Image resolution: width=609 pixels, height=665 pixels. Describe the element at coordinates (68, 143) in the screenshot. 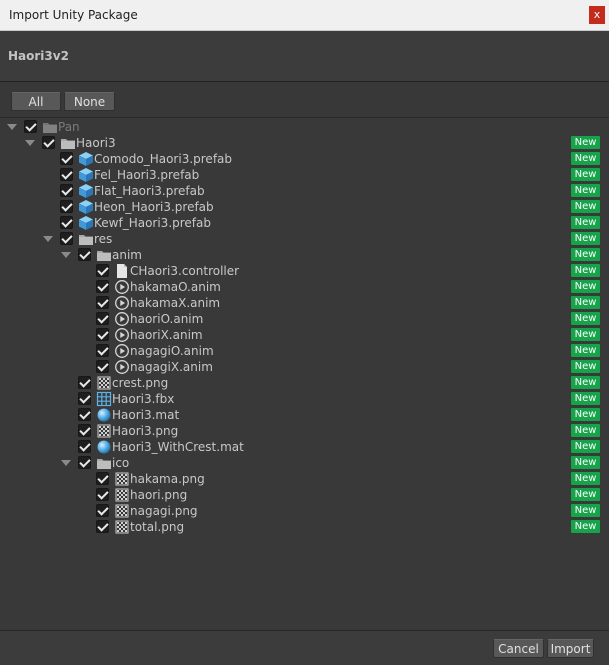

I see `folder-icon` at that location.